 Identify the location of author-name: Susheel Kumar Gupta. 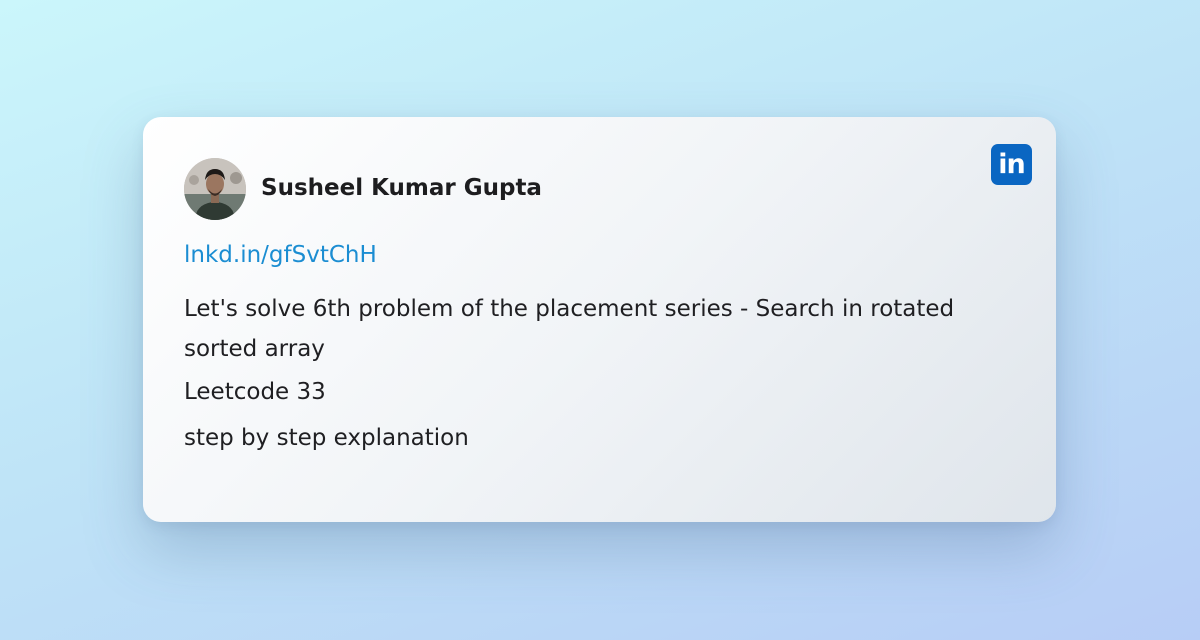
(401, 188).